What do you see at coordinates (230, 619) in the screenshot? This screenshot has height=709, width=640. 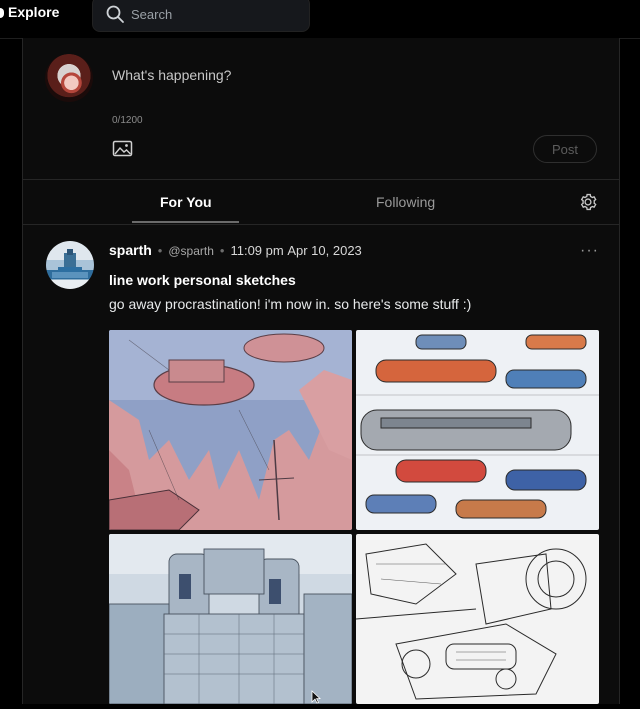 I see `city-sketch-image` at bounding box center [230, 619].